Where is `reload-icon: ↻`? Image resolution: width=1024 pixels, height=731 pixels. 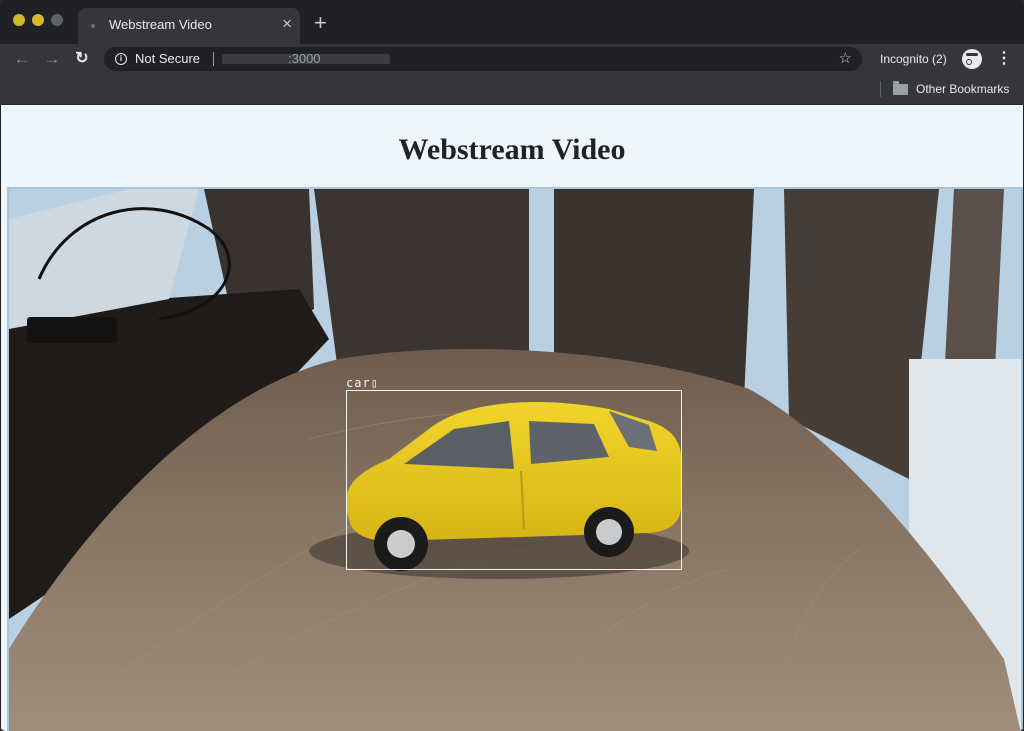 reload-icon: ↻ is located at coordinates (82, 59).